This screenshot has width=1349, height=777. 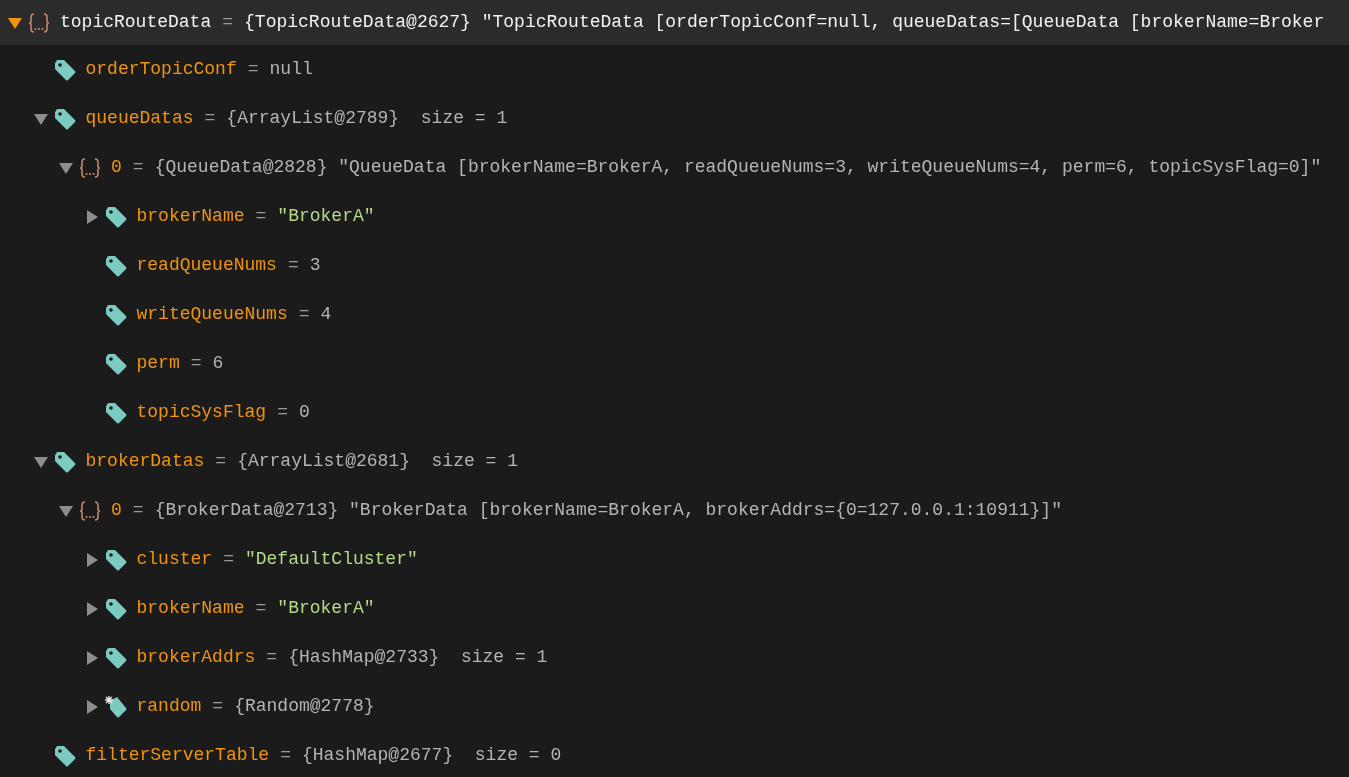 What do you see at coordinates (174, 559) in the screenshot?
I see `variable-name: cluster` at bounding box center [174, 559].